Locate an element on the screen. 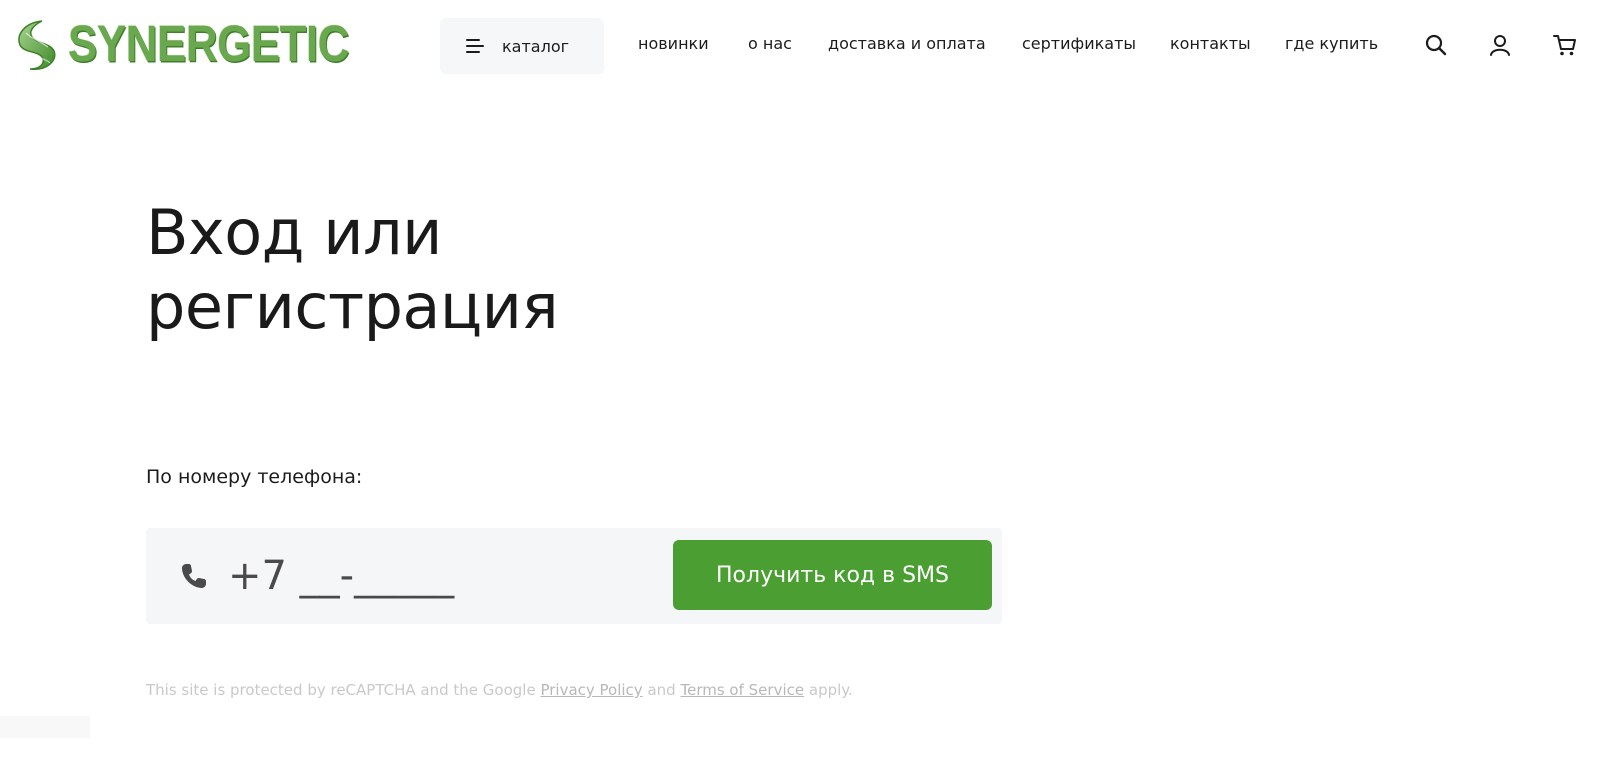 This screenshot has width=1600, height=764. nav-item-where-to-buy: где купить is located at coordinates (1331, 46).